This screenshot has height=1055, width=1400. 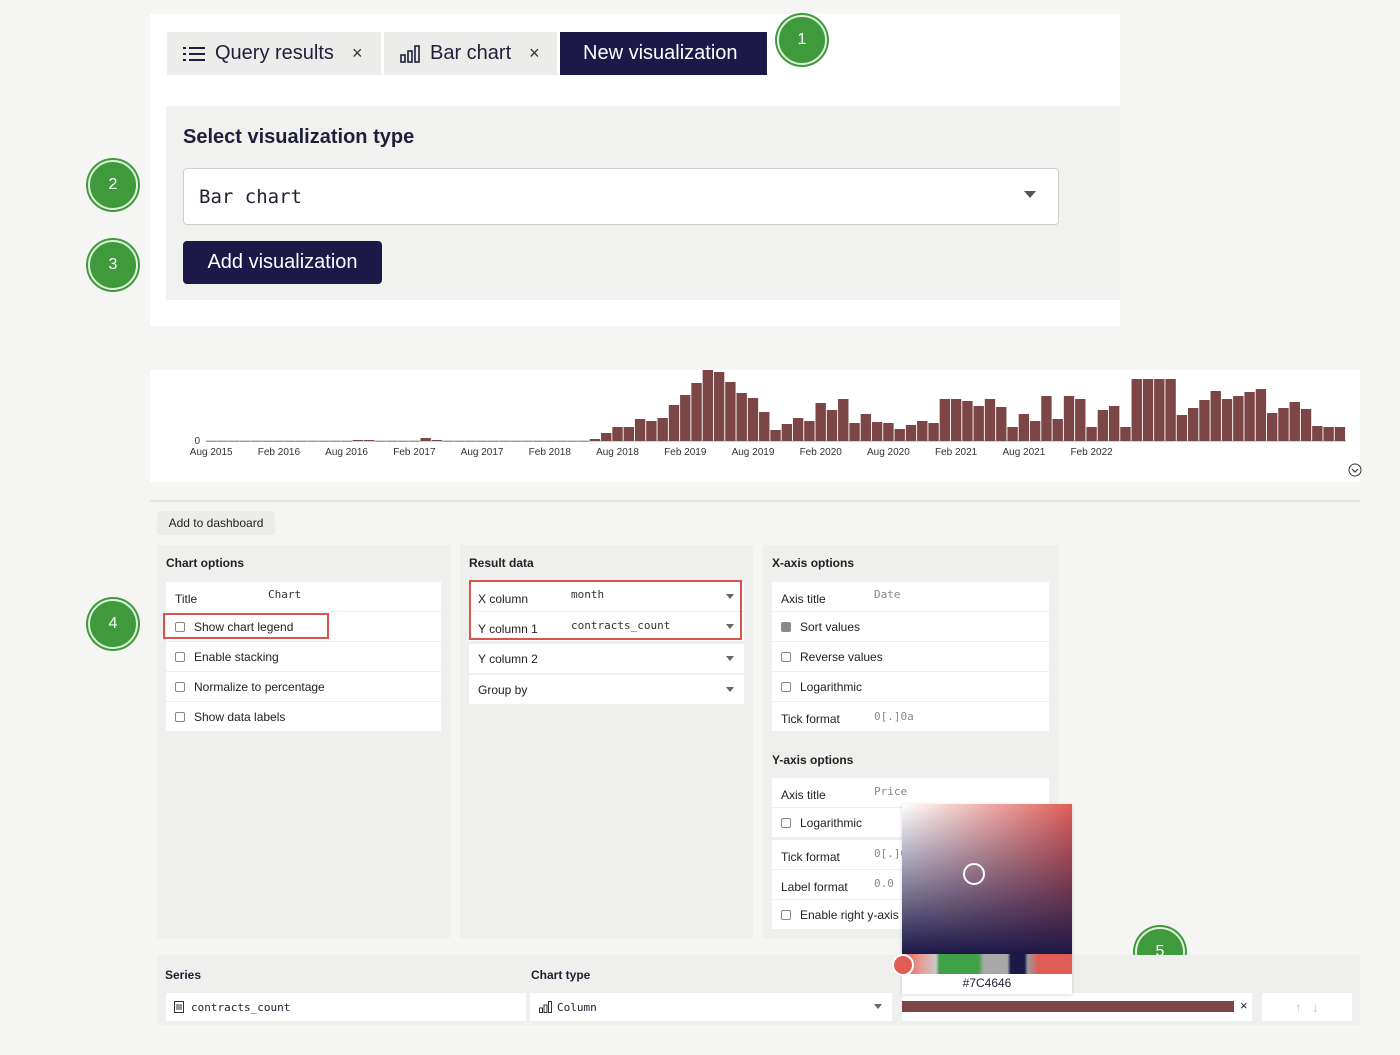 What do you see at coordinates (605, 610) in the screenshot?
I see `highlight-box` at bounding box center [605, 610].